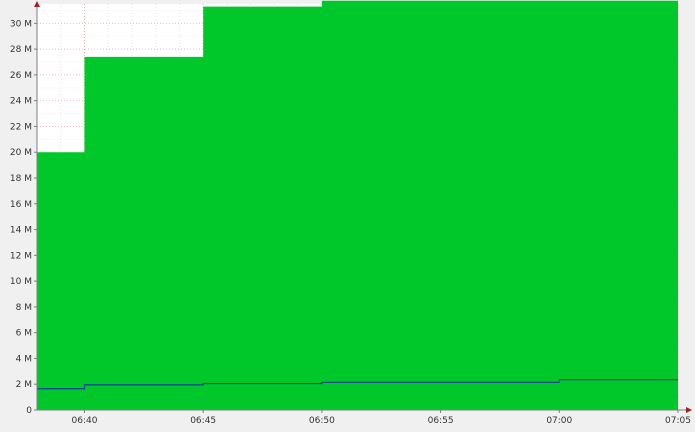 This screenshot has width=695, height=432. What do you see at coordinates (21, 153) in the screenshot?
I see `y-tick-label: 20 M` at bounding box center [21, 153].